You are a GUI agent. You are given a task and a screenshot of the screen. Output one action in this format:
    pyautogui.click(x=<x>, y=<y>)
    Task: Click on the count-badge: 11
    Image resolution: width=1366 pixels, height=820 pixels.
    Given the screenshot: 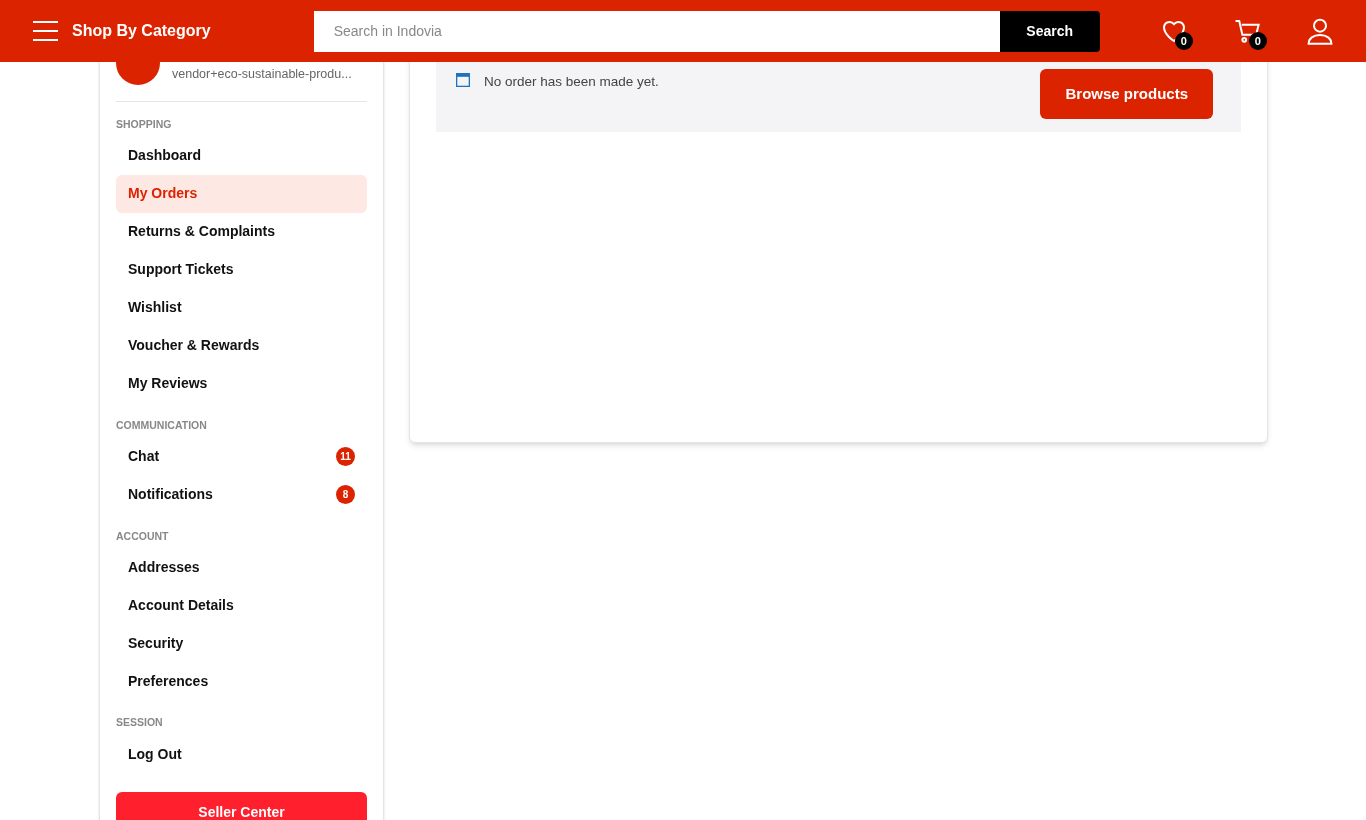 What is the action you would take?
    pyautogui.click(x=345, y=456)
    